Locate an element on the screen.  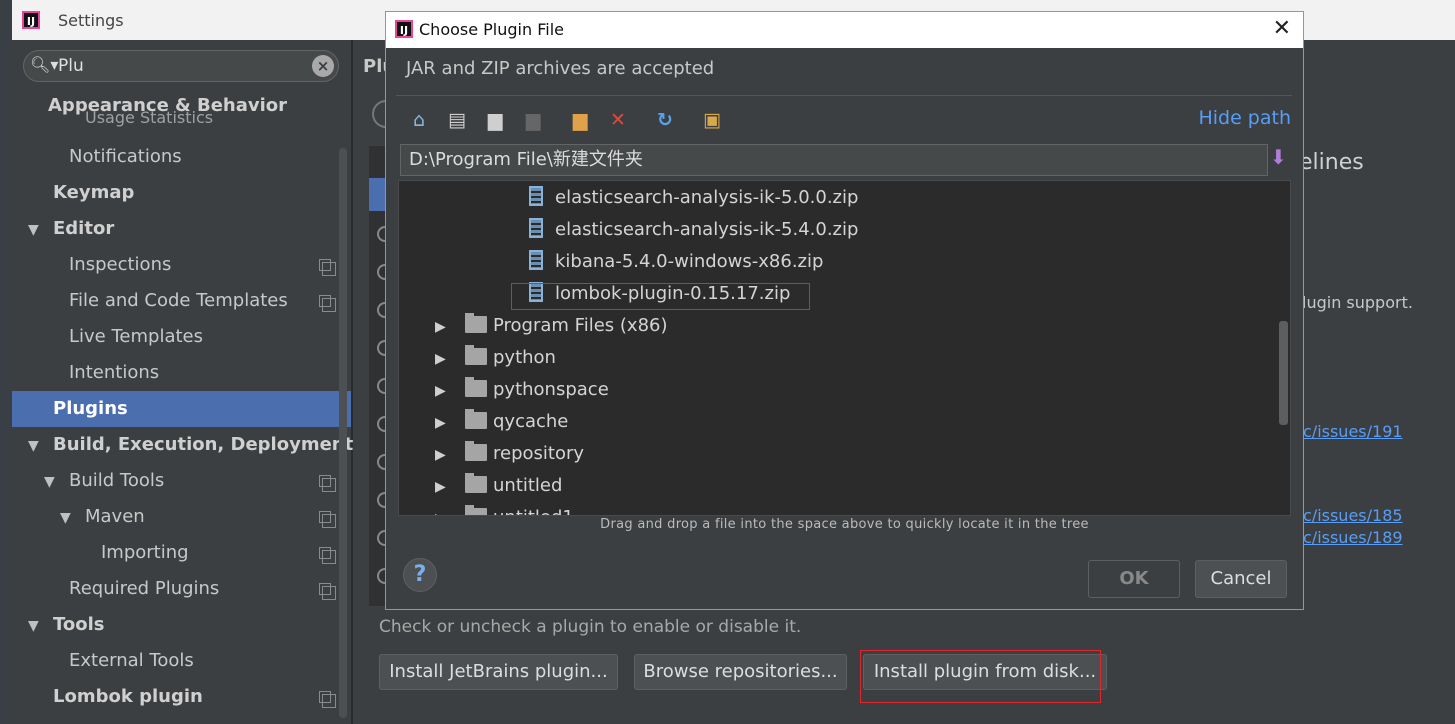
tree-item-editor: Editor is located at coordinates (83, 229).